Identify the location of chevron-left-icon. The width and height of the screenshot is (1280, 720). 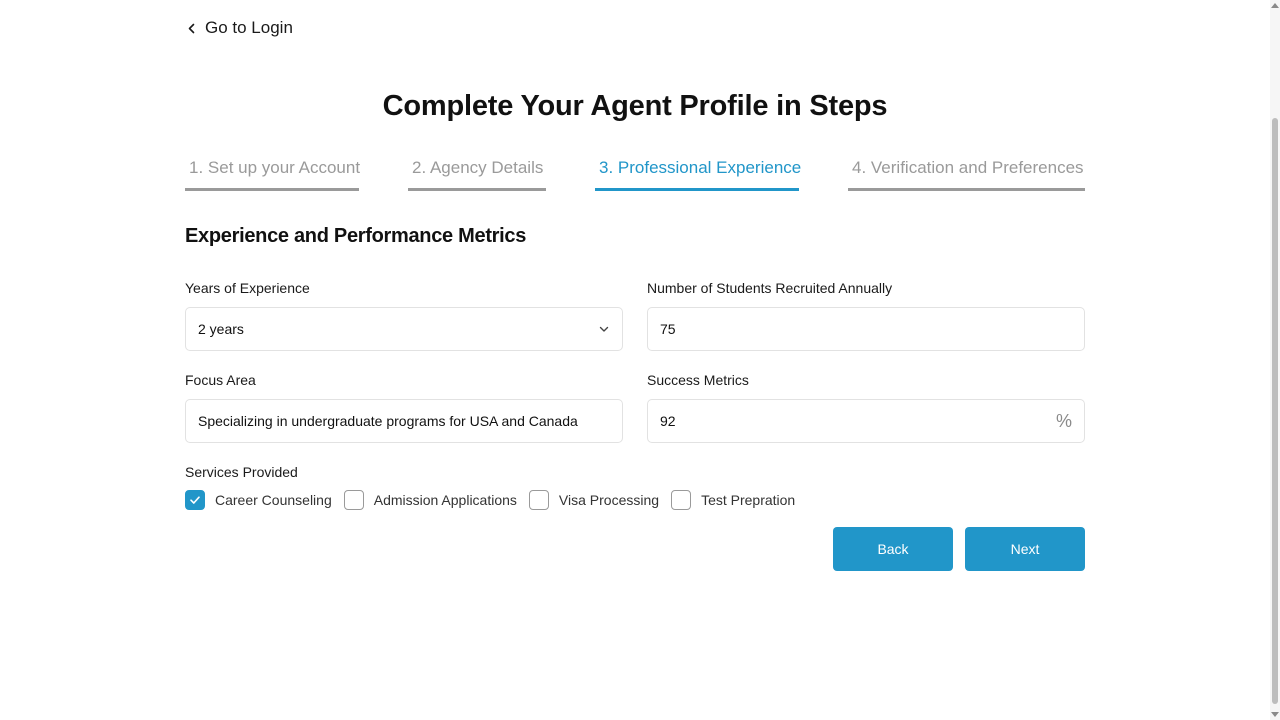
(191, 28).